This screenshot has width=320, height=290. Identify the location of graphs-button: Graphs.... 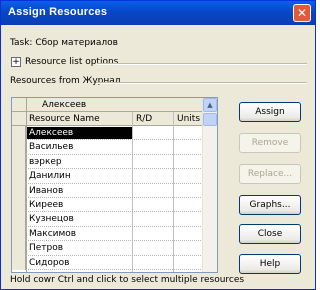
(270, 205).